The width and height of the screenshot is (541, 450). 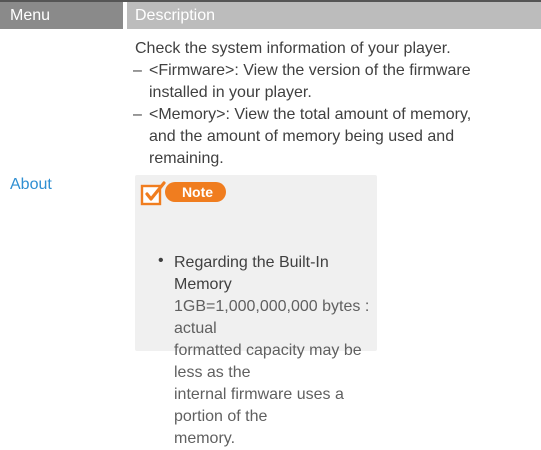 What do you see at coordinates (195, 192) in the screenshot?
I see `note-label: Note` at bounding box center [195, 192].